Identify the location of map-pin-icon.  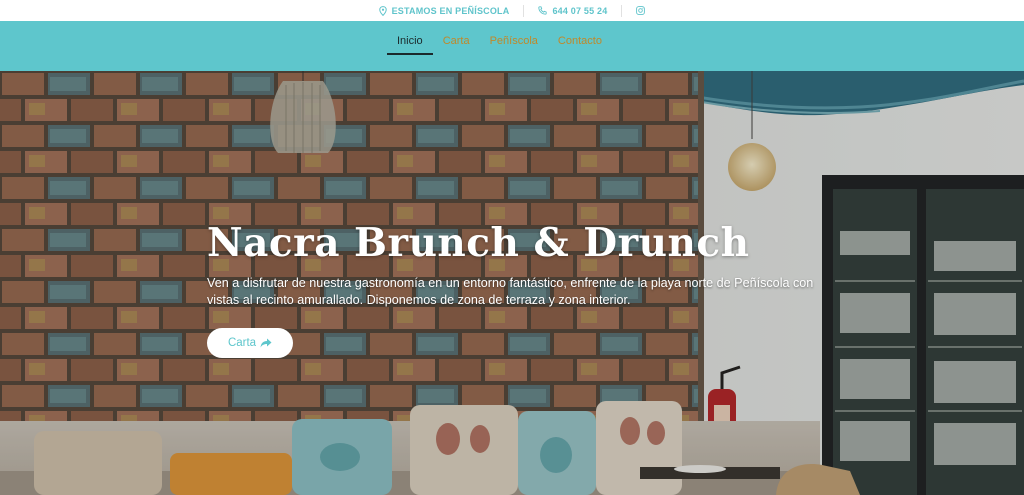
(382, 10).